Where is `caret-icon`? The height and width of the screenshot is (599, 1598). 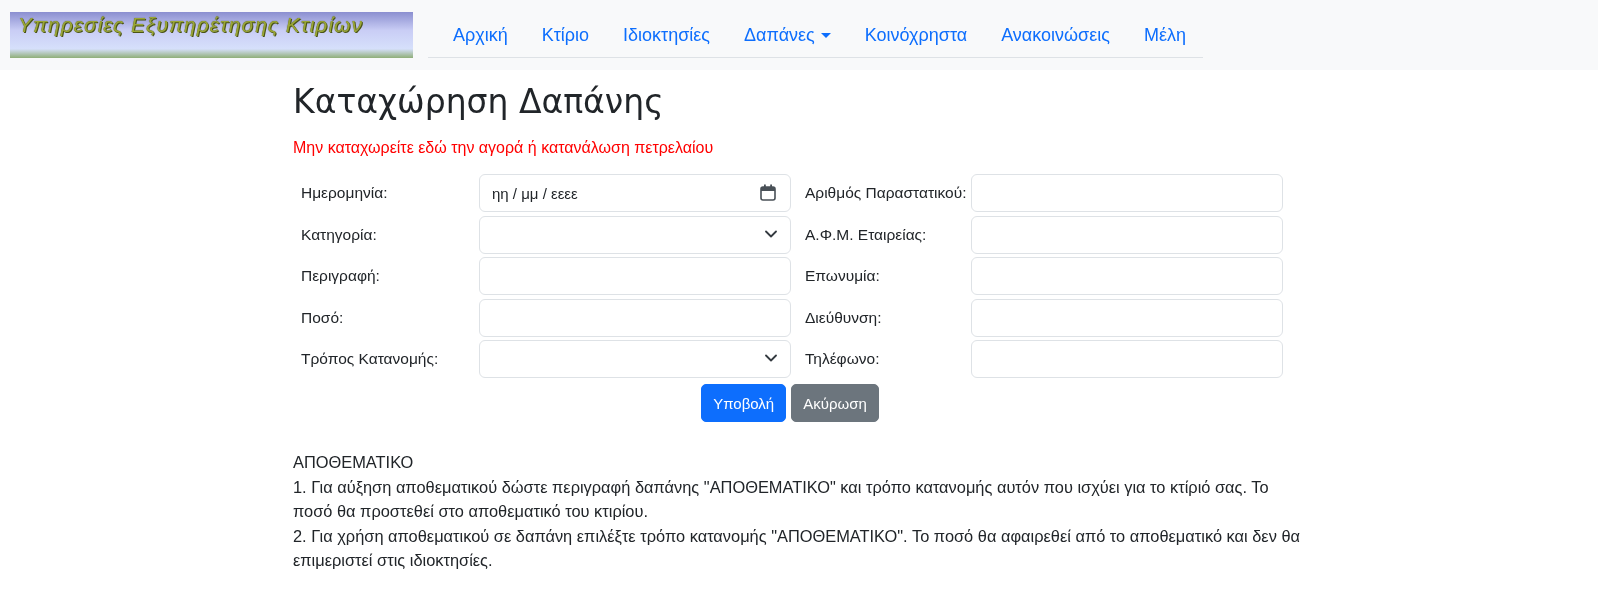
caret-icon is located at coordinates (825, 35).